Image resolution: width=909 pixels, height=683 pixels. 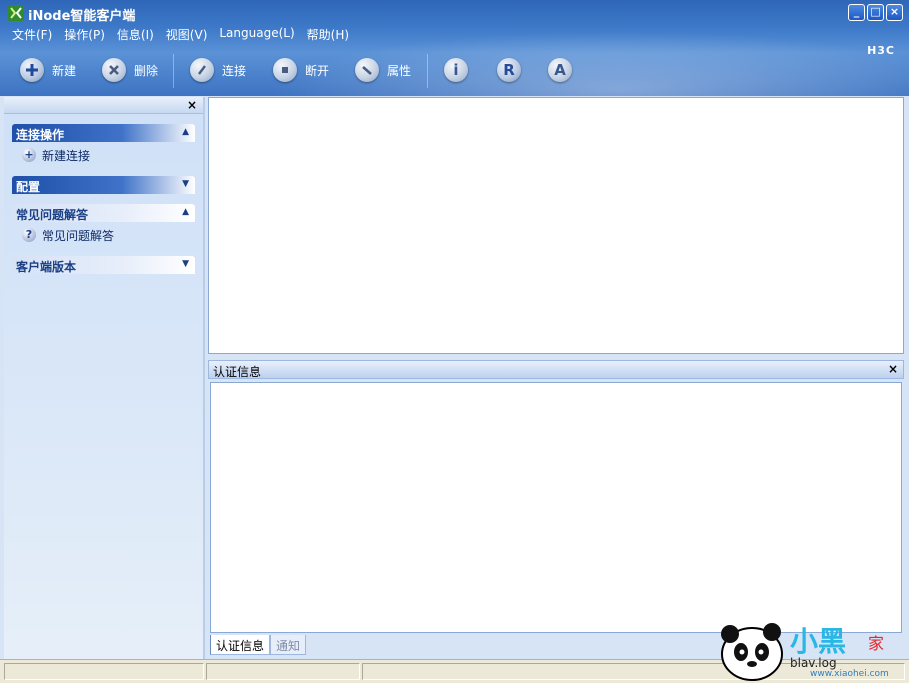 I want to click on properties-button: 属性, so click(x=383, y=70).